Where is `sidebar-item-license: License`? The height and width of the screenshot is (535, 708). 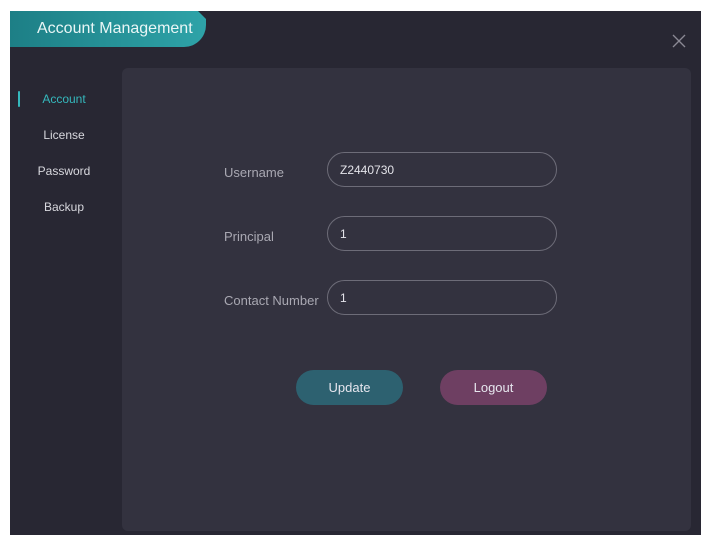 sidebar-item-license: License is located at coordinates (64, 142).